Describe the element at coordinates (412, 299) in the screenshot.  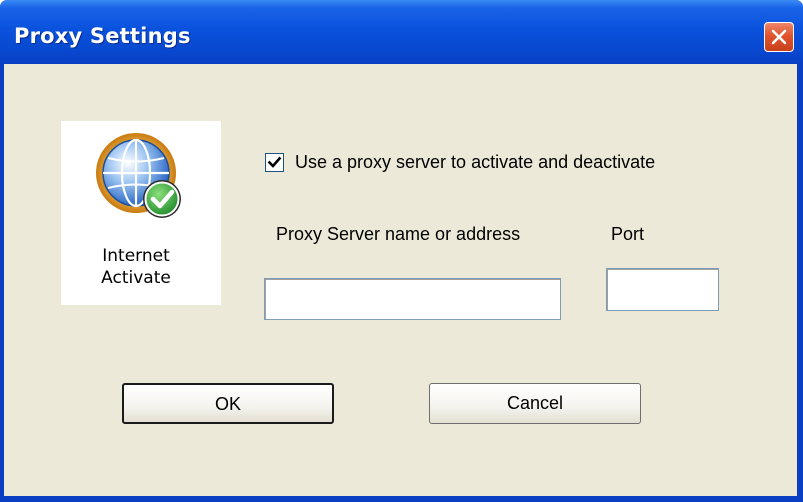
I see `proxy-server-input` at that location.